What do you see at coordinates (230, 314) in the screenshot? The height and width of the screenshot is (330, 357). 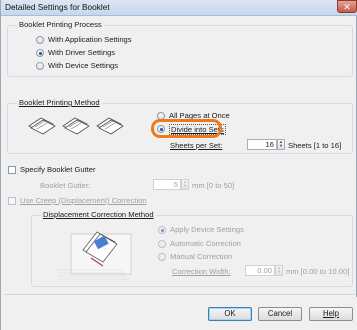 I see `ok-button: OK` at bounding box center [230, 314].